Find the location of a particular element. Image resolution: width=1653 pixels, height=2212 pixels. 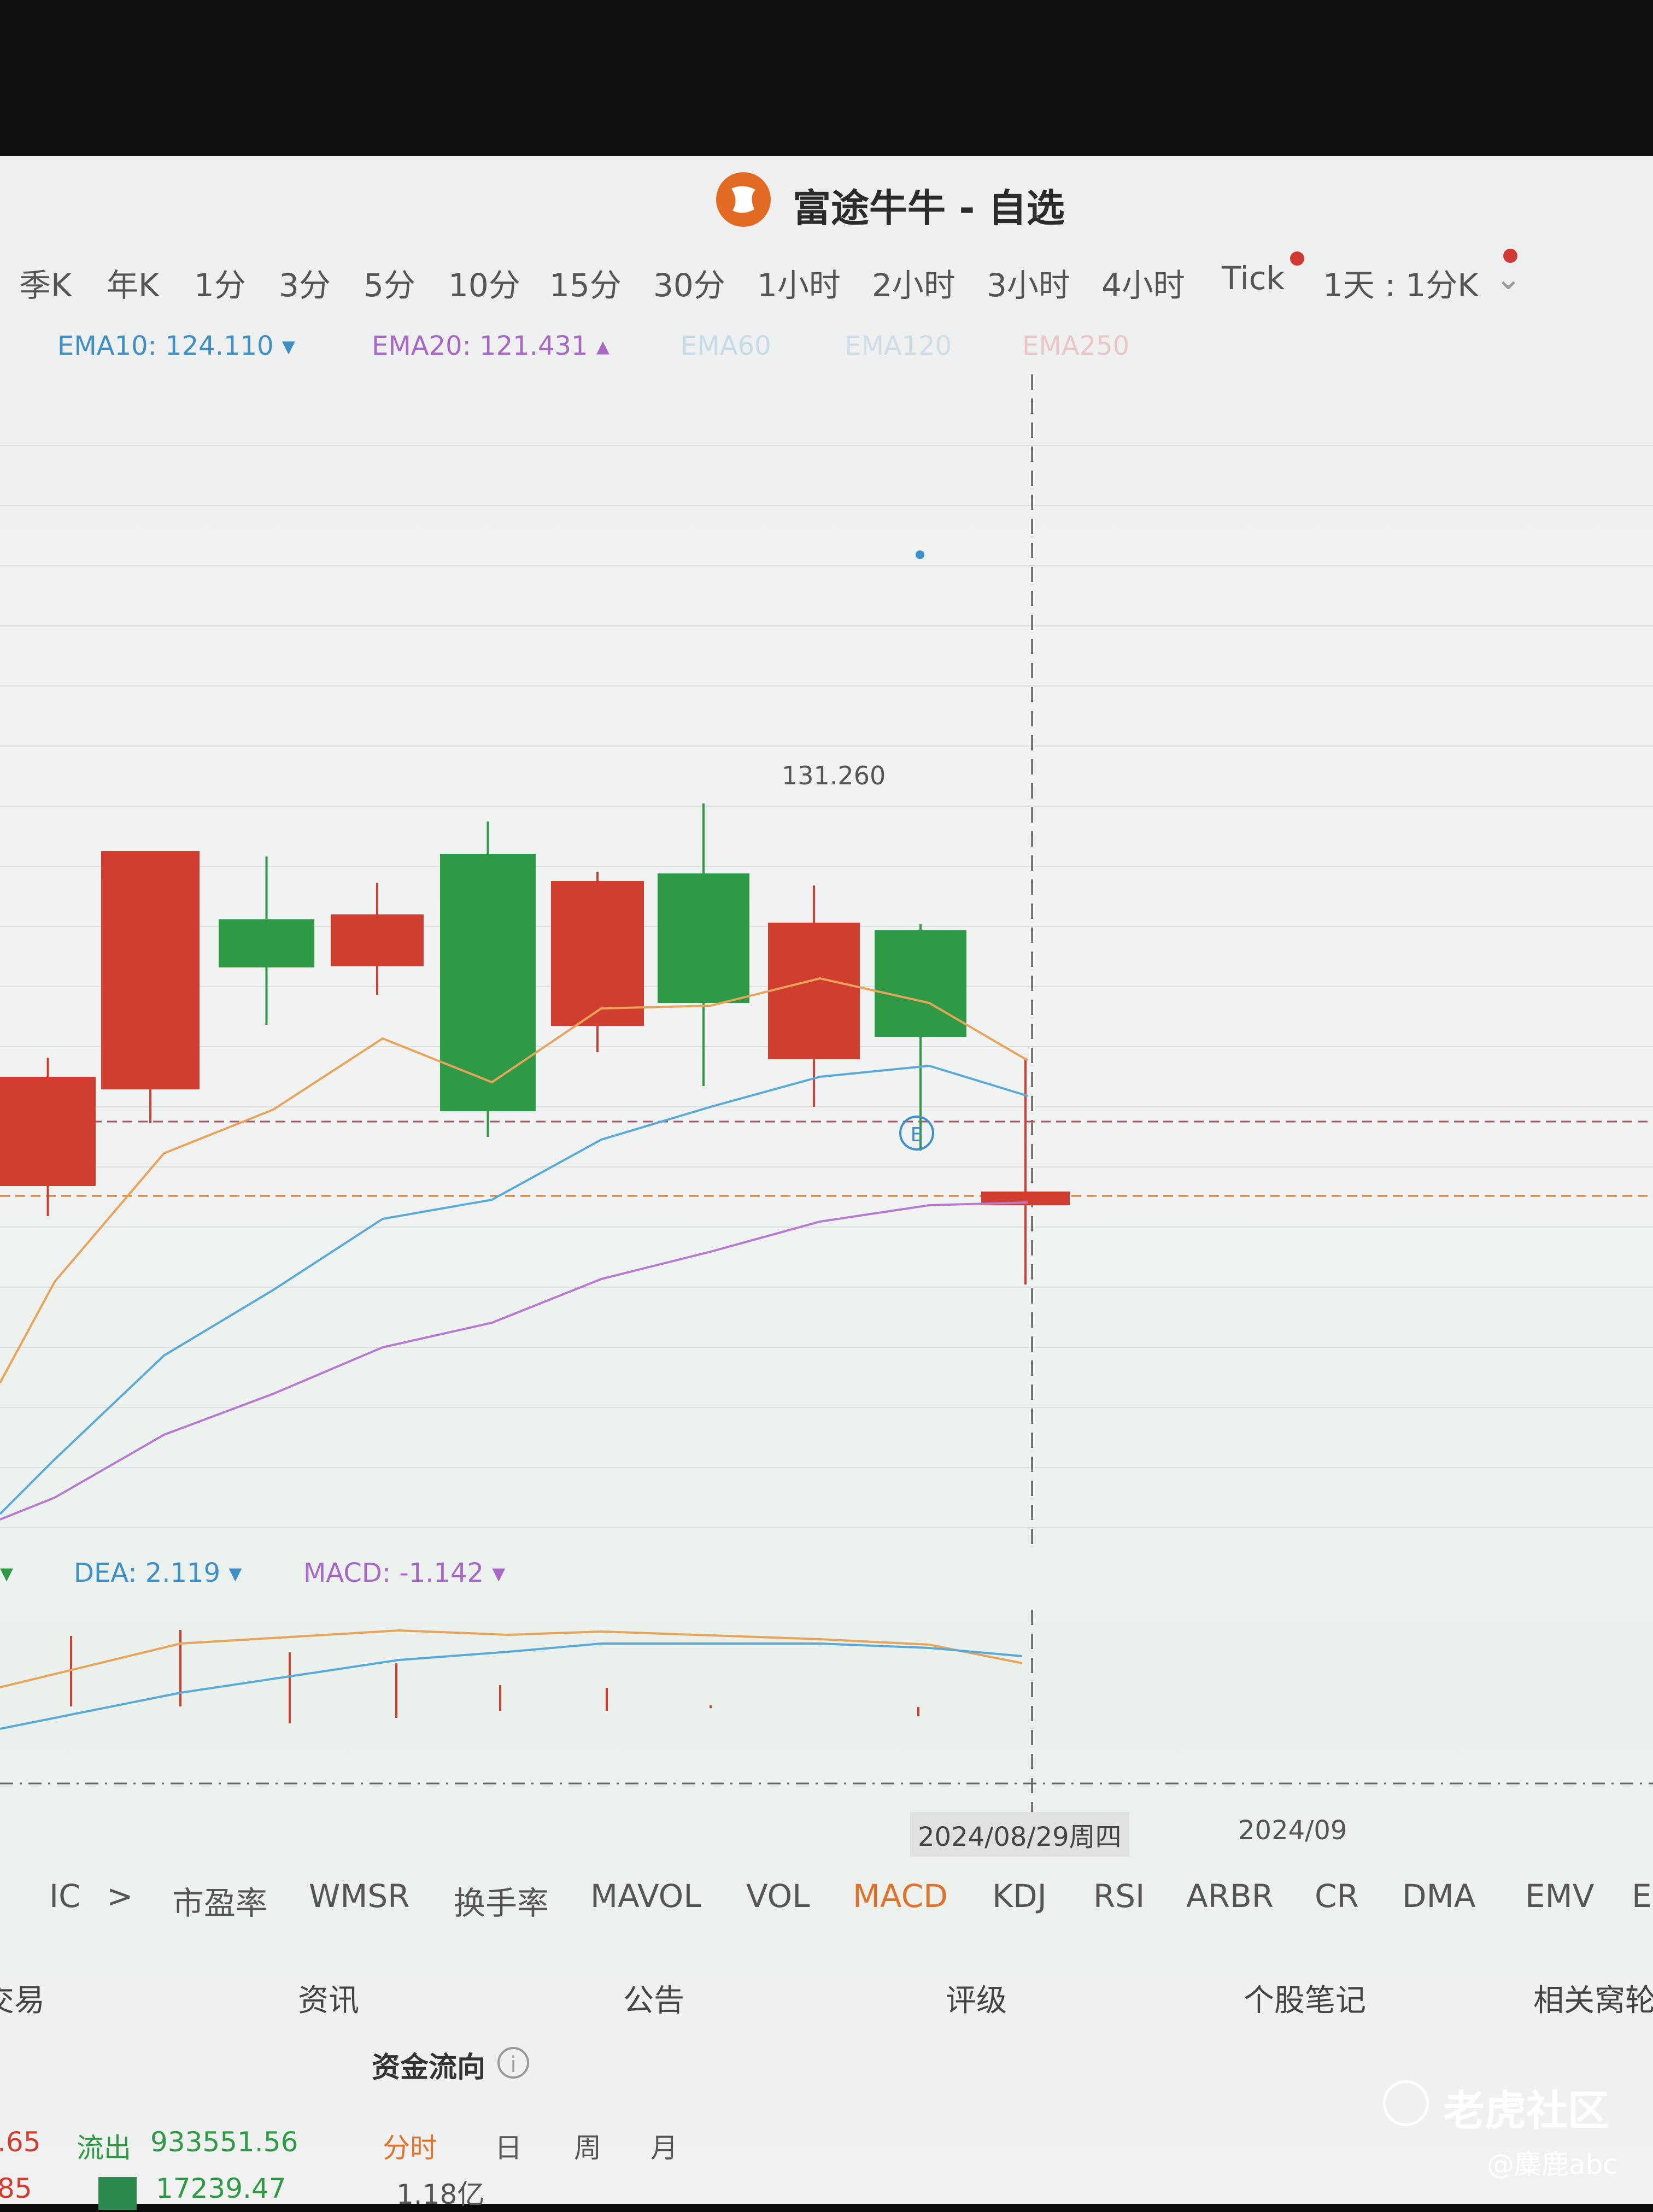

watermark: 老虎社区 @麋鹿abc is located at coordinates (1511, 2132).